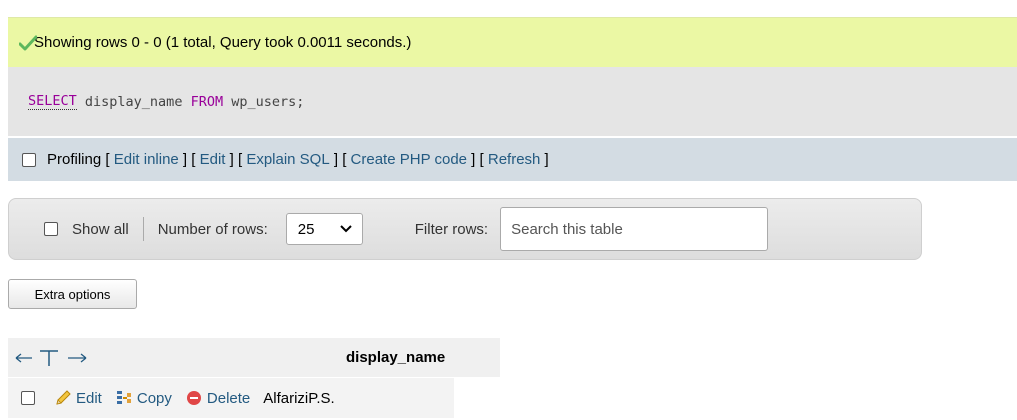 This screenshot has height=420, width=1017. Describe the element at coordinates (217, 398) in the screenshot. I see `delete-row-button: Delete` at that location.